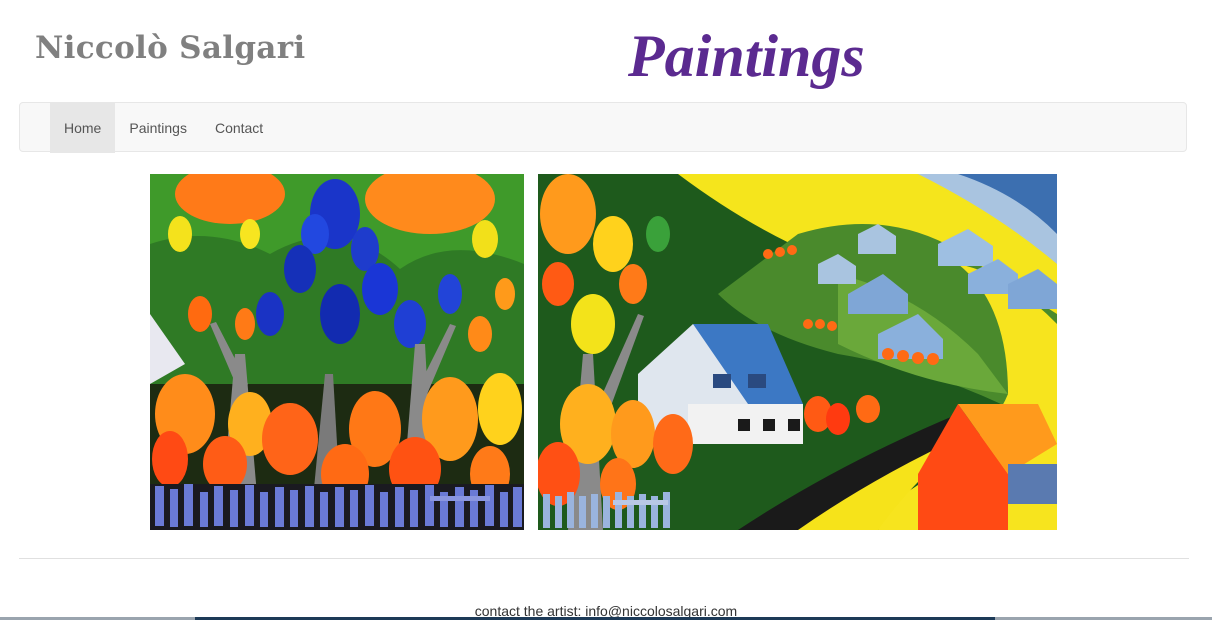  What do you see at coordinates (604, 558) in the screenshot?
I see `footer-divider` at bounding box center [604, 558].